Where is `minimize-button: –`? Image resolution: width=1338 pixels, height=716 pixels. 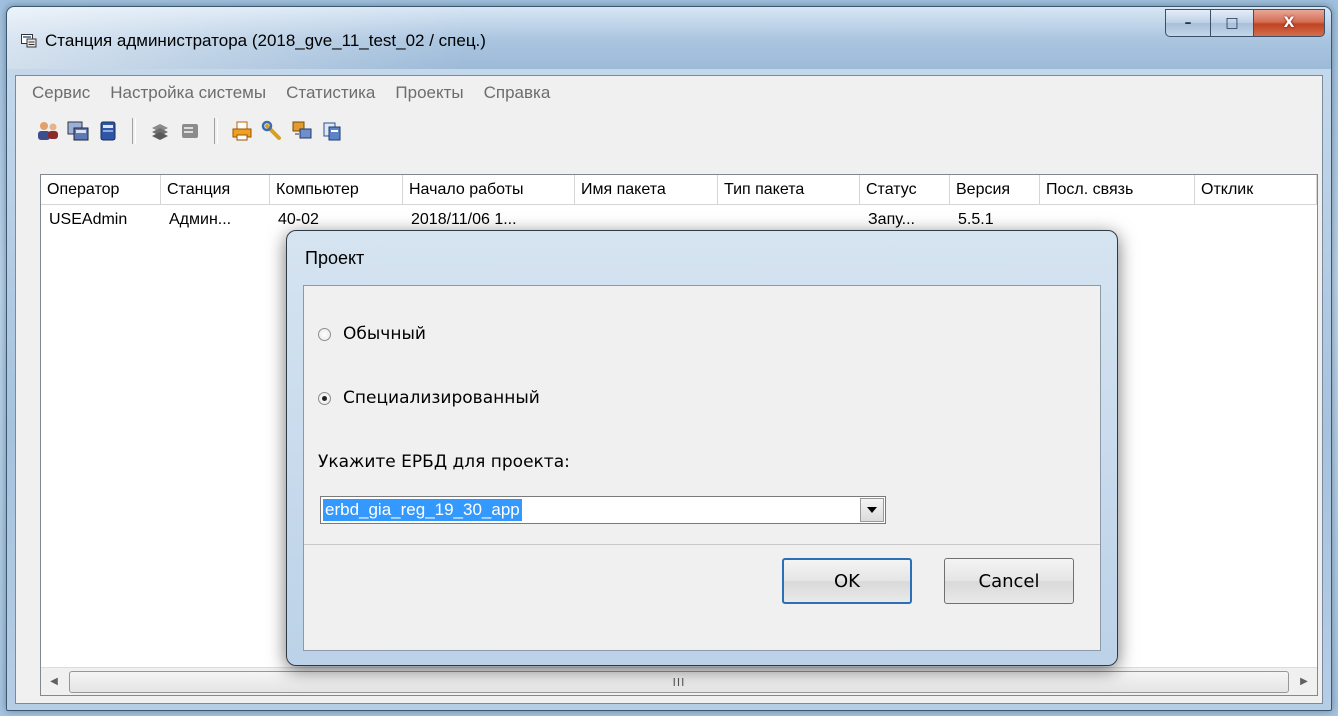 minimize-button: – is located at coordinates (1188, 23).